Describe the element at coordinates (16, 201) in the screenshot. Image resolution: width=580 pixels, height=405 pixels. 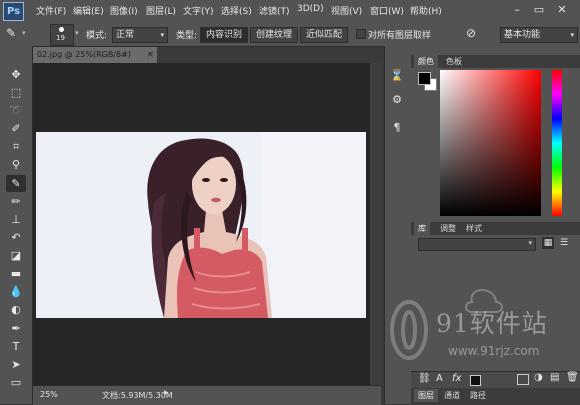
I see `brush-tool-icon: ✏` at that location.